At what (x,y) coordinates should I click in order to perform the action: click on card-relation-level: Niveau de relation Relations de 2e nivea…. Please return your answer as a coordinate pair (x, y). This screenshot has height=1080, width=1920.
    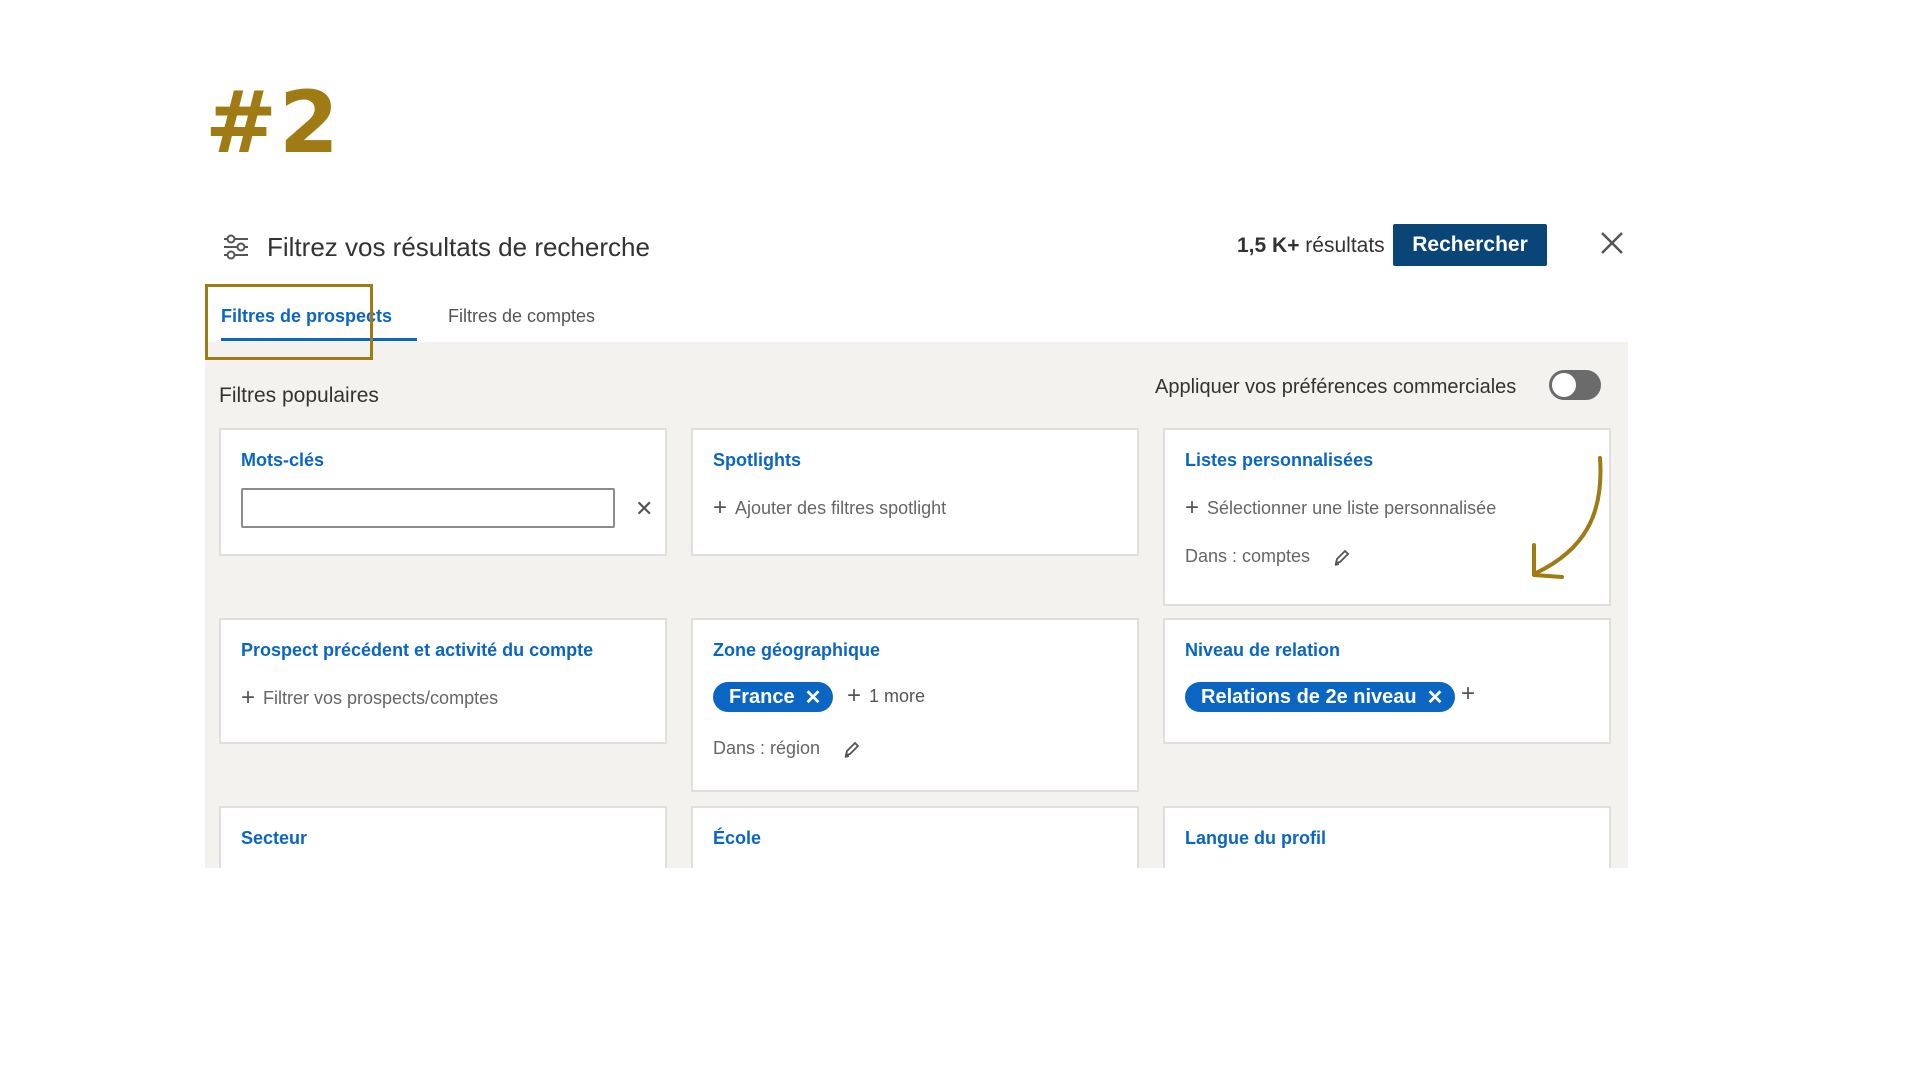
    Looking at the image, I should click on (1387, 681).